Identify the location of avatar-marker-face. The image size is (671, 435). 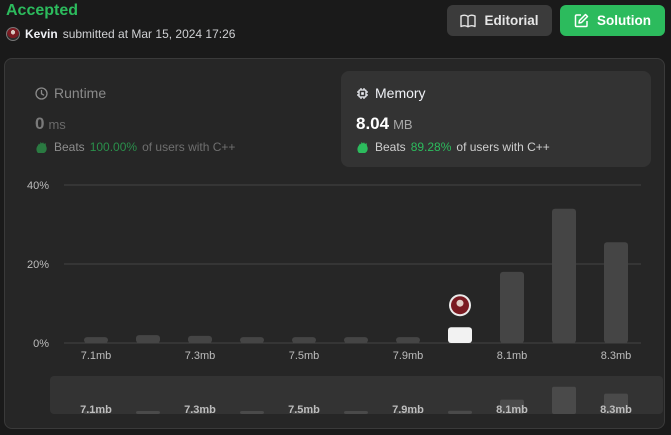
(460, 303).